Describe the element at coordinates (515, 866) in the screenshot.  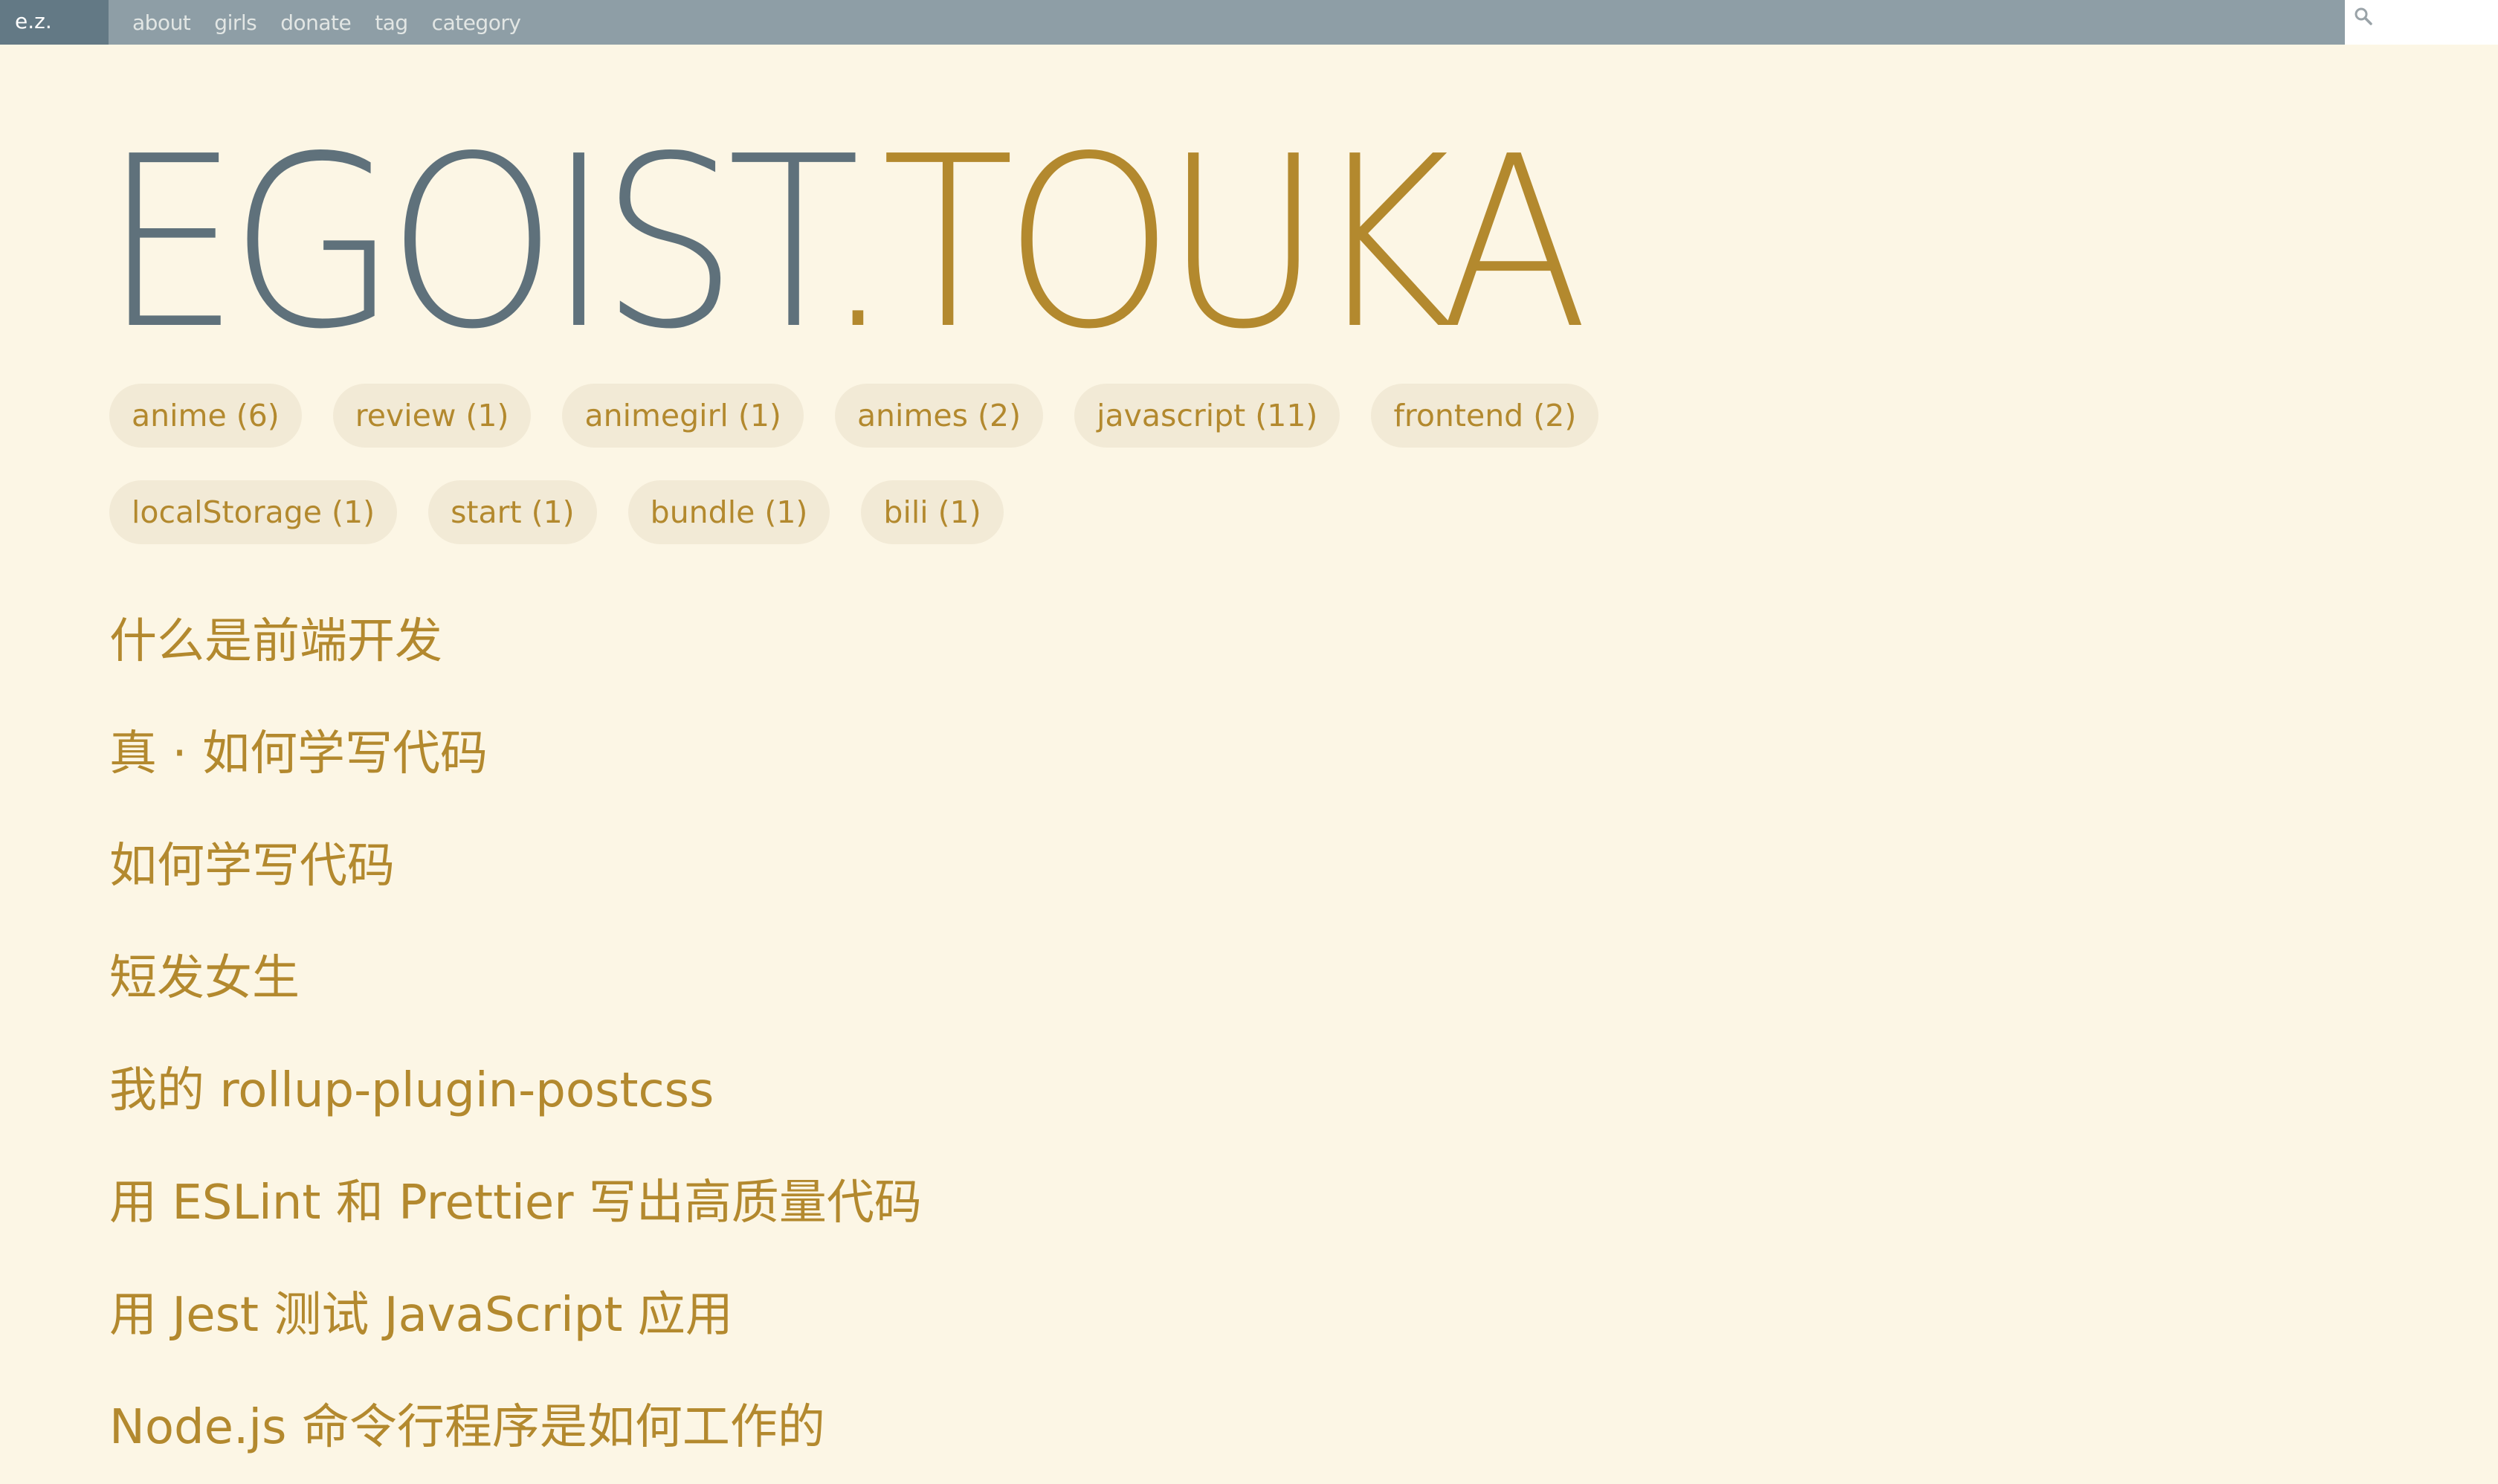
I see `post-link: 如何学写代码` at that location.